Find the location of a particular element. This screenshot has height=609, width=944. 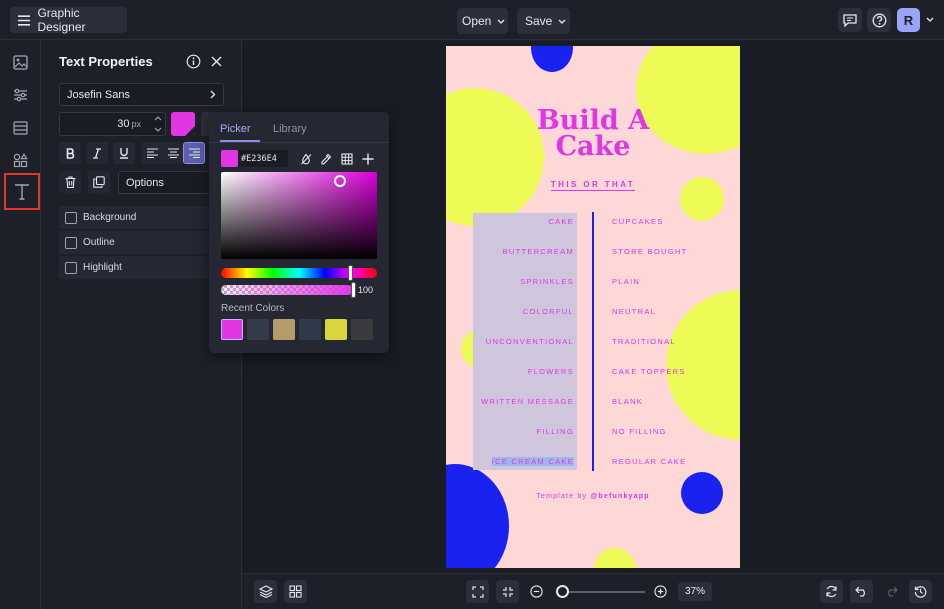

hex-input: #E236E4 is located at coordinates (263, 158).